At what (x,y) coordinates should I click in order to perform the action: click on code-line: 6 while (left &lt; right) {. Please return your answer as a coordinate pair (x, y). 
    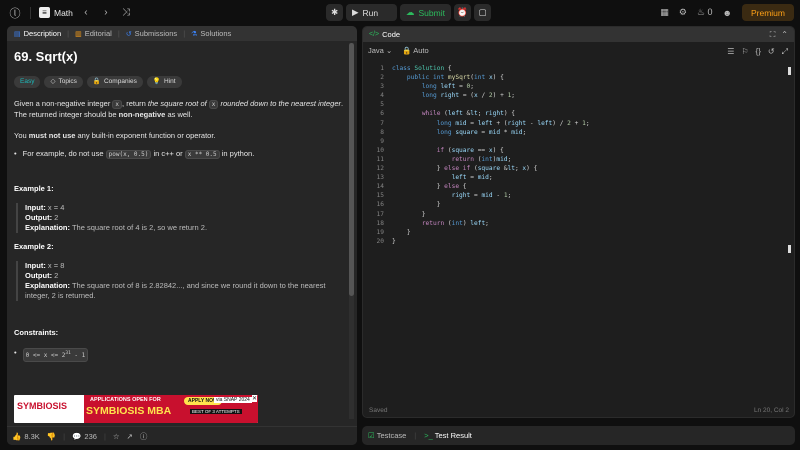
    Looking at the image, I should click on (575, 113).